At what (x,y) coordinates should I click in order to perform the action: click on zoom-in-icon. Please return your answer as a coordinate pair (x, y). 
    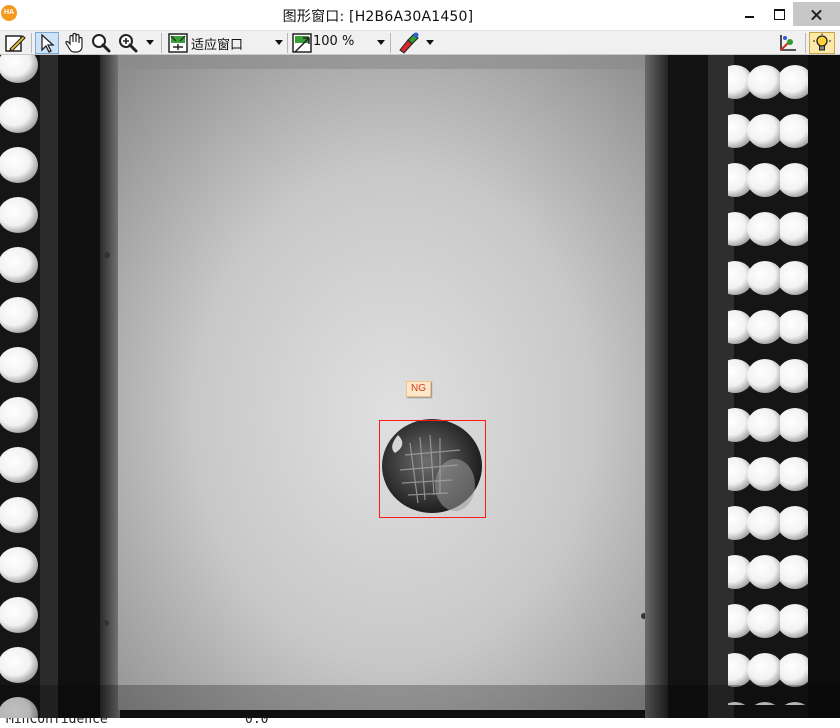
    Looking at the image, I should click on (128, 43).